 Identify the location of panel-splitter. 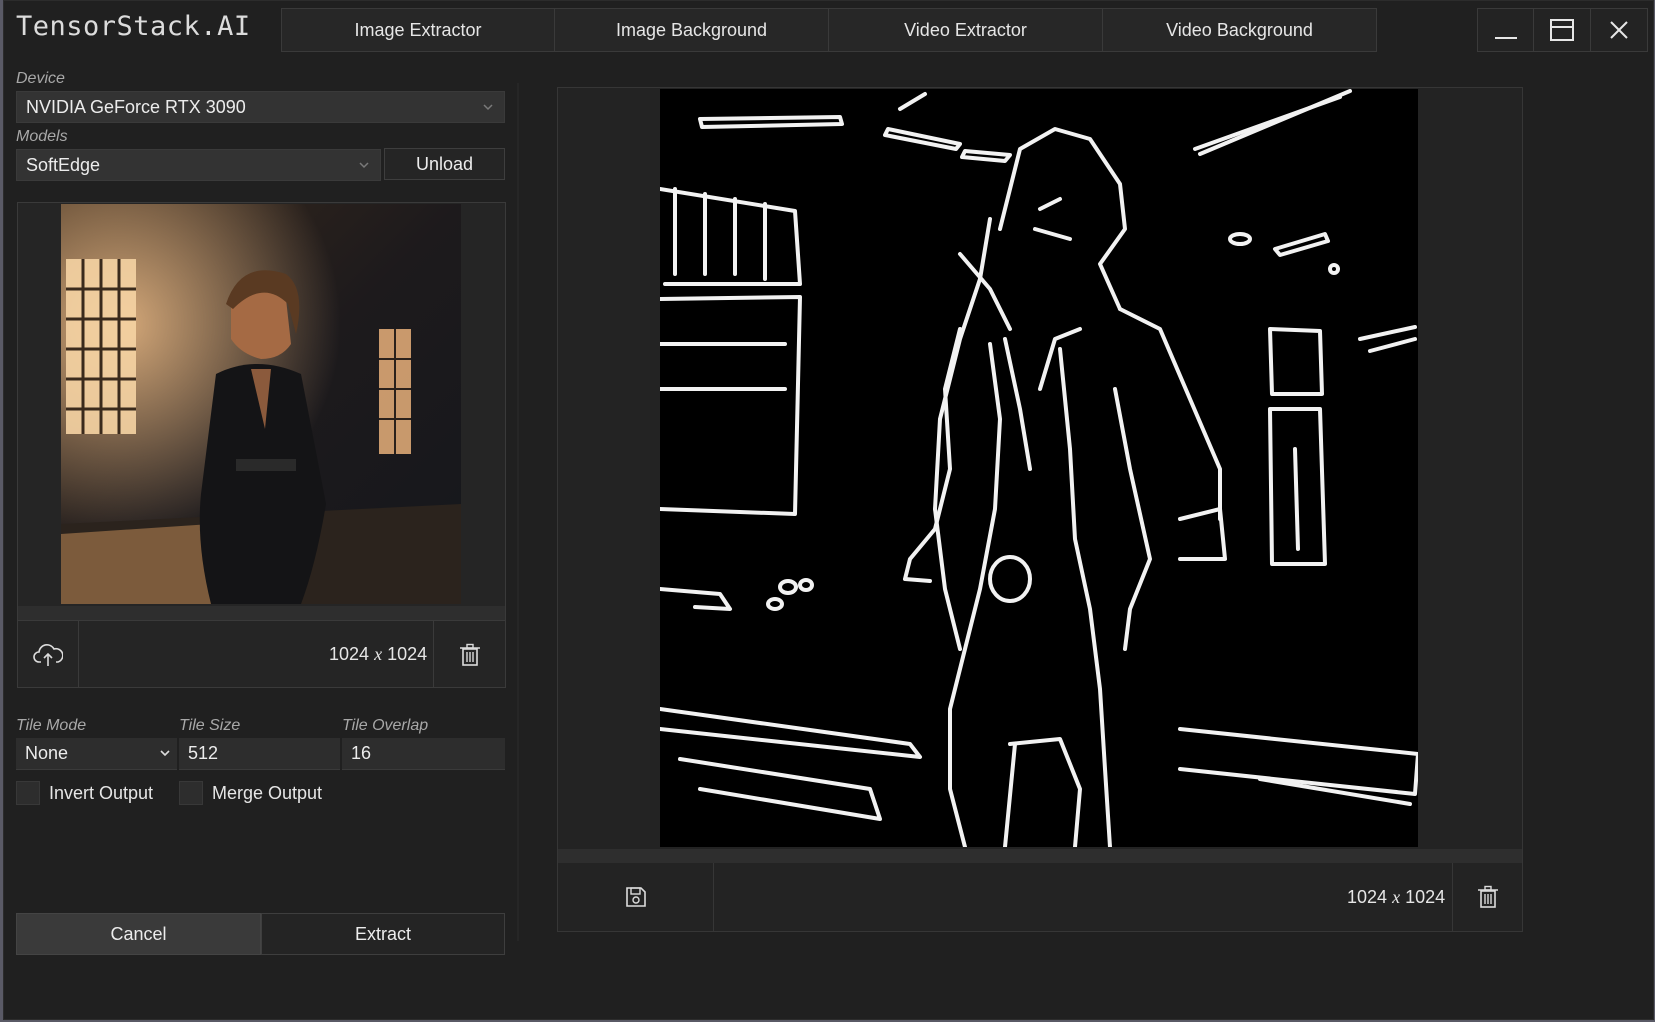
(518, 512).